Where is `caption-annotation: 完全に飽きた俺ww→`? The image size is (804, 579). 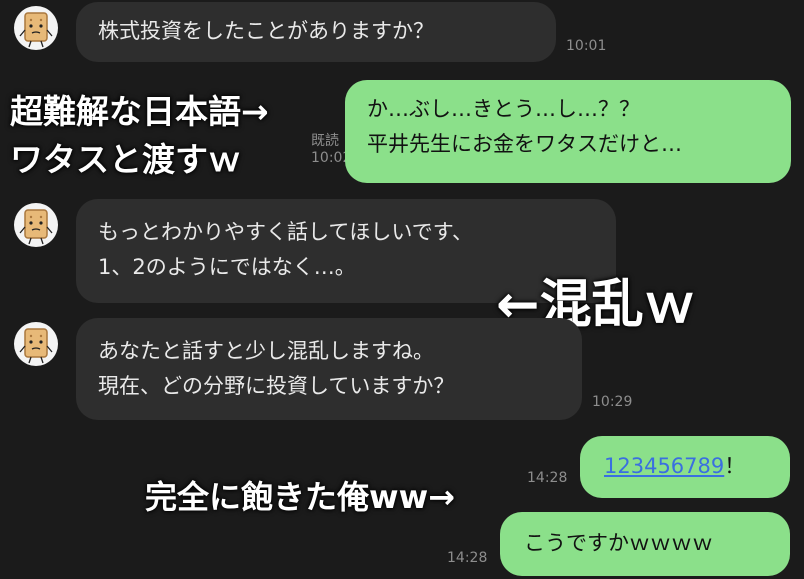 caption-annotation: 完全に飽きた俺ww→ is located at coordinates (300, 497).